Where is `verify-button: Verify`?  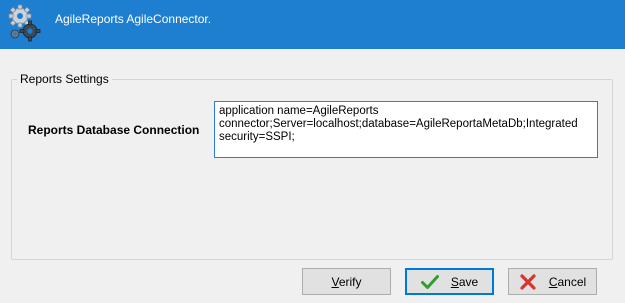
verify-button: Verify is located at coordinates (346, 281).